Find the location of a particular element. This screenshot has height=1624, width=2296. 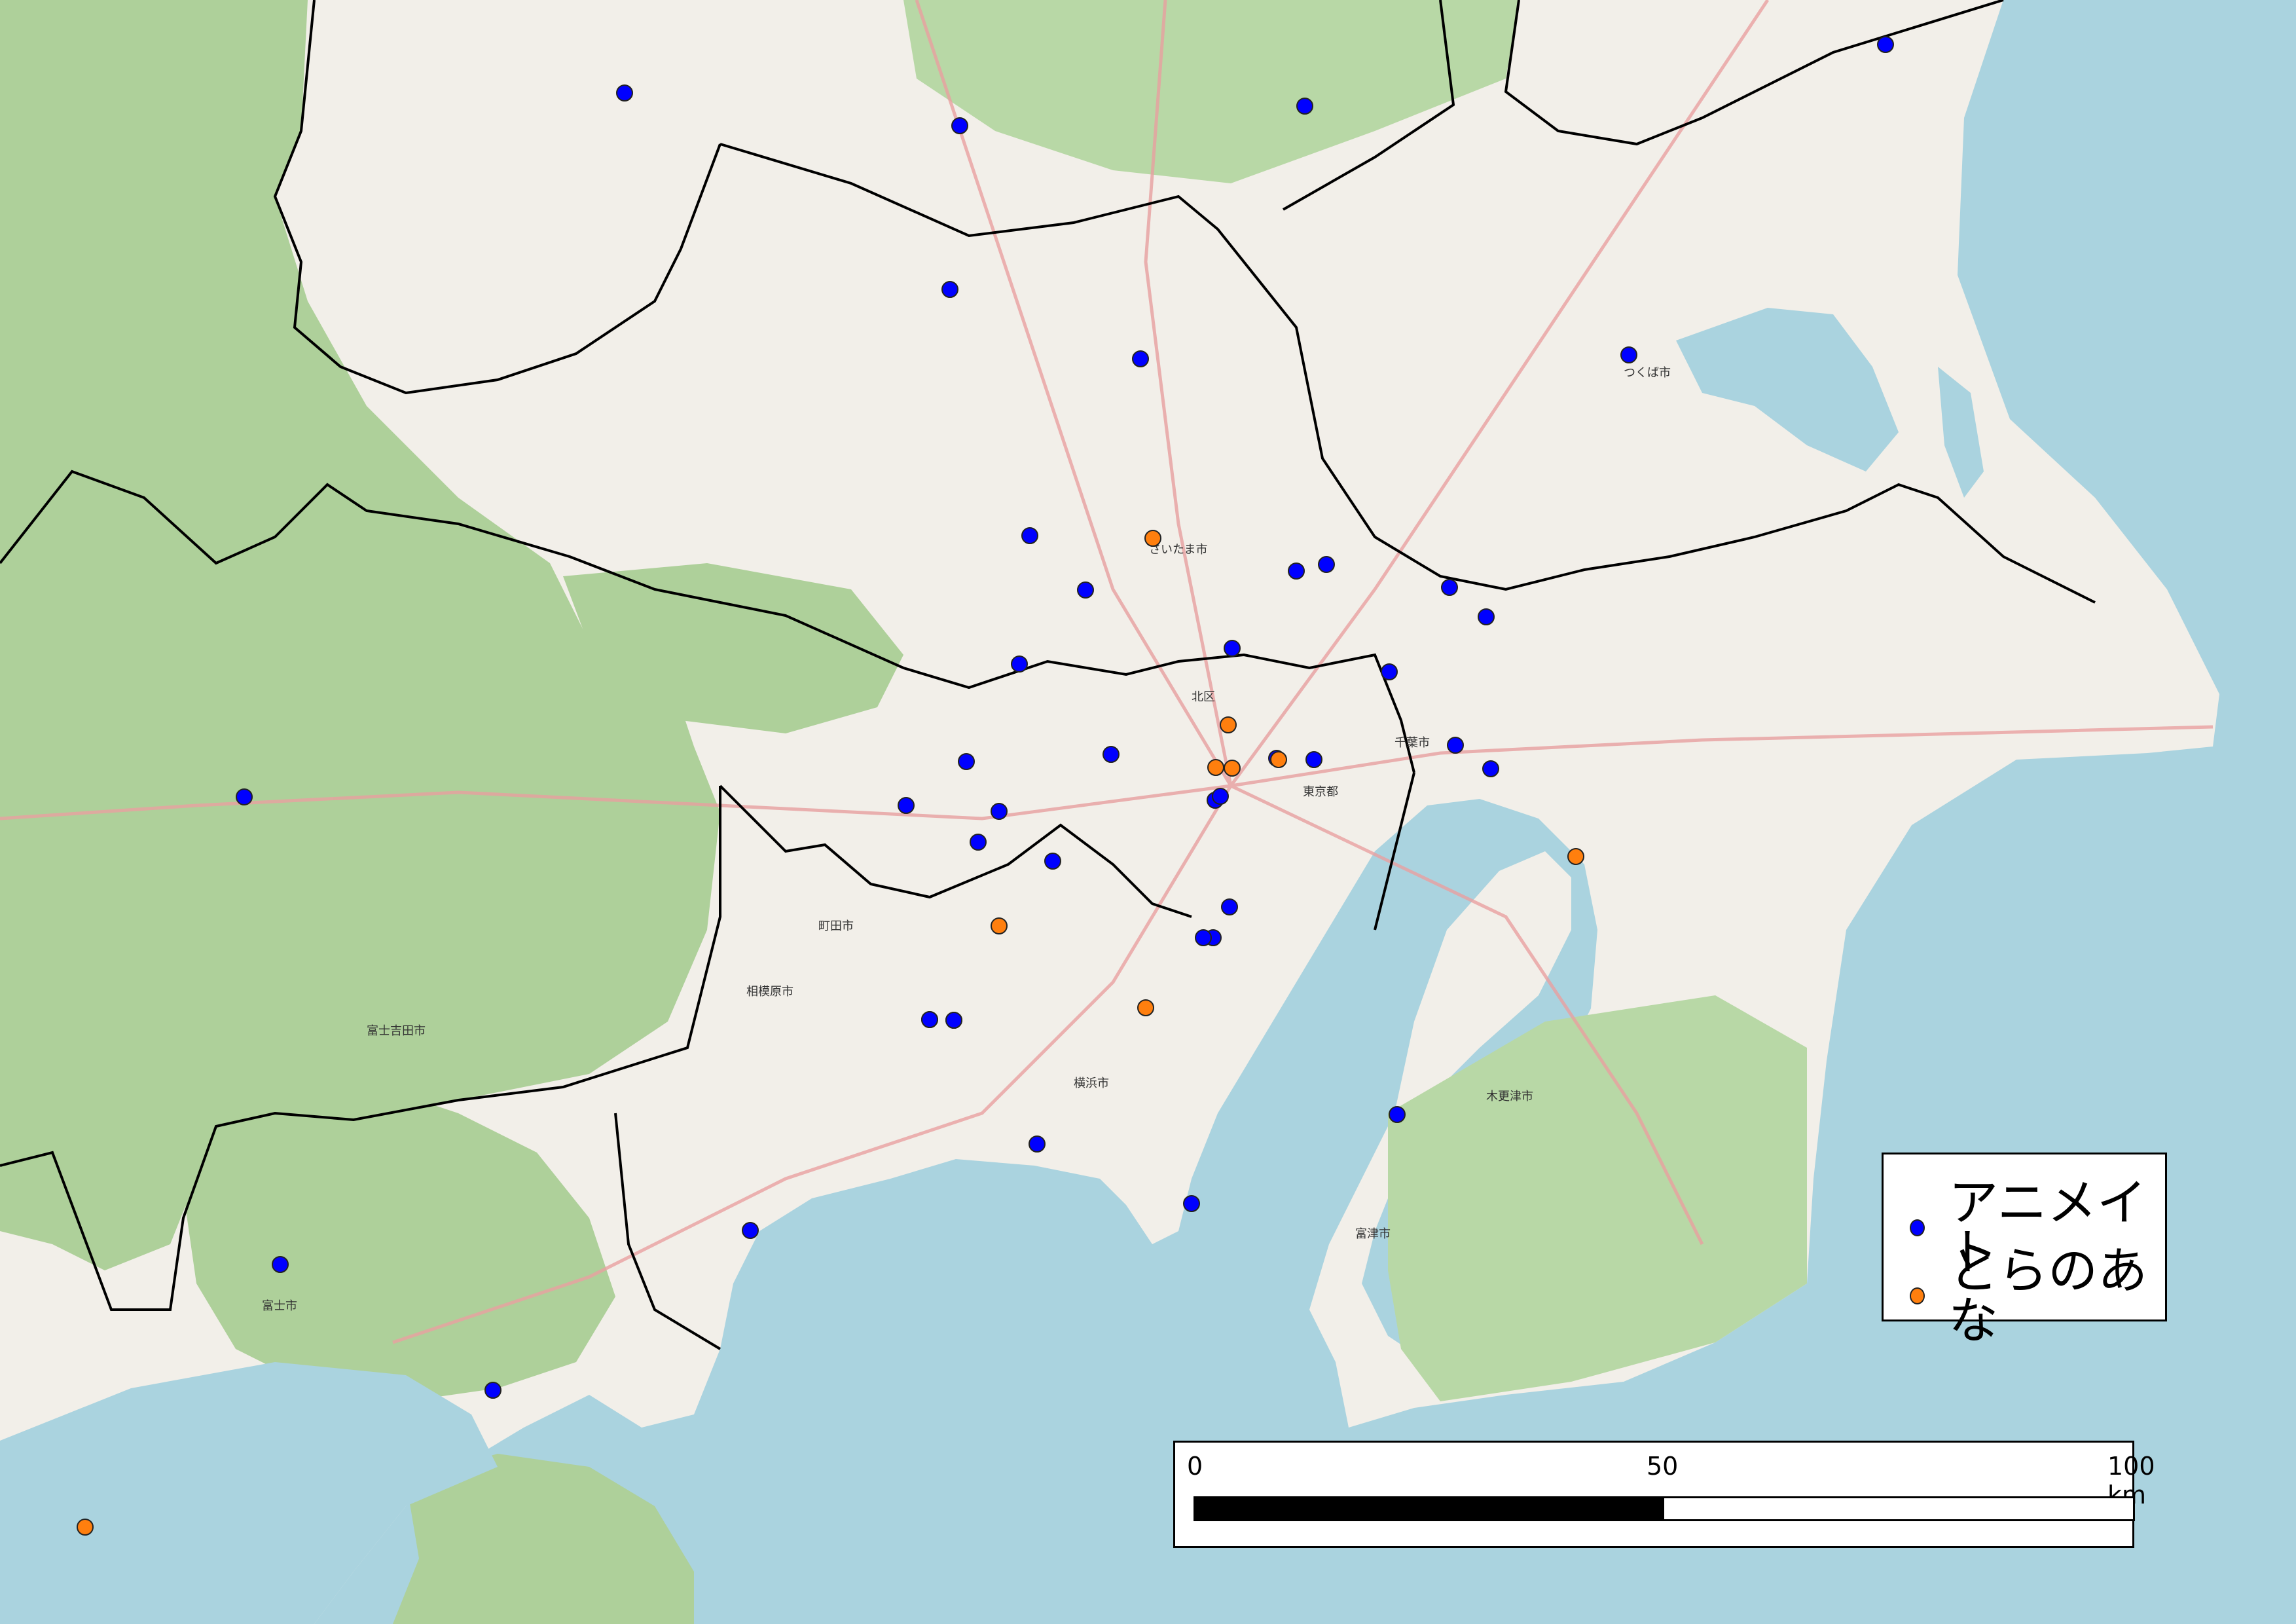

scale-track is located at coordinates (1664, 1508).